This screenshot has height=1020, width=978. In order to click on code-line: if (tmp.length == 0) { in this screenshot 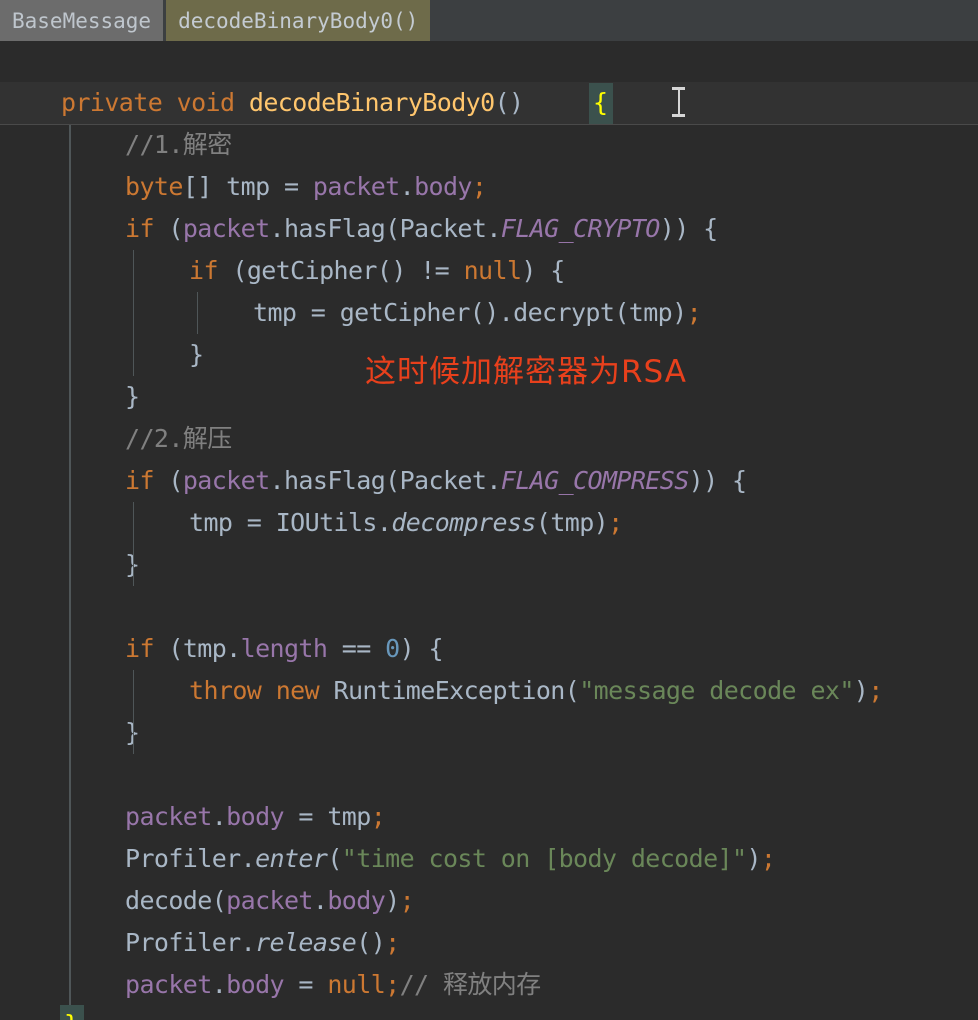, I will do `click(284, 649)`.